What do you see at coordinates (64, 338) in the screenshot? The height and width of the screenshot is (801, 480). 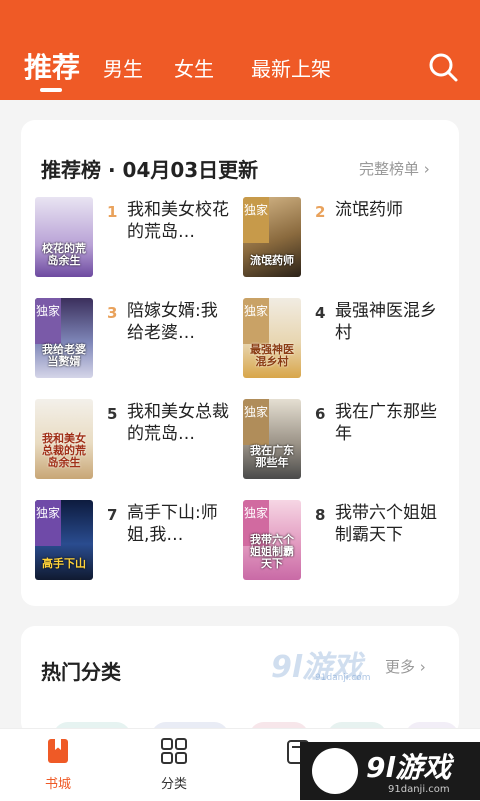 I see `book-cover: 独家 我给老婆当赘婿` at bounding box center [64, 338].